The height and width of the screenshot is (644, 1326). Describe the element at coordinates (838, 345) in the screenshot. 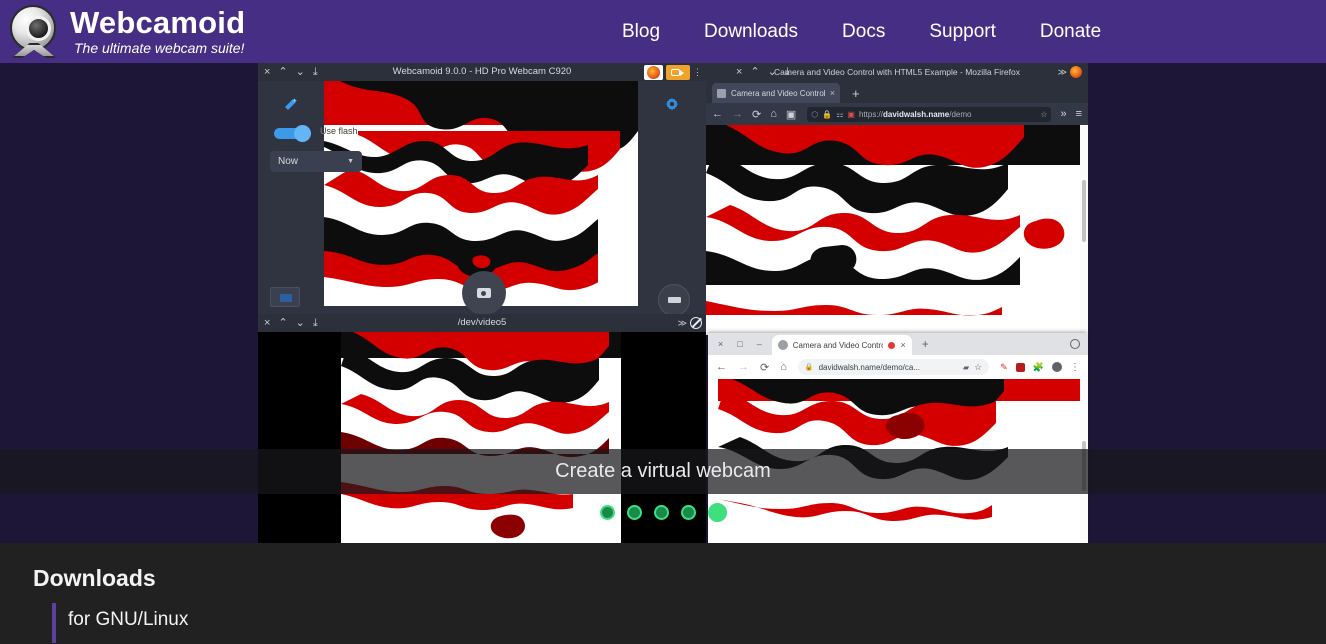

I see `chrome-tab-label: Camera and Video Contro` at that location.